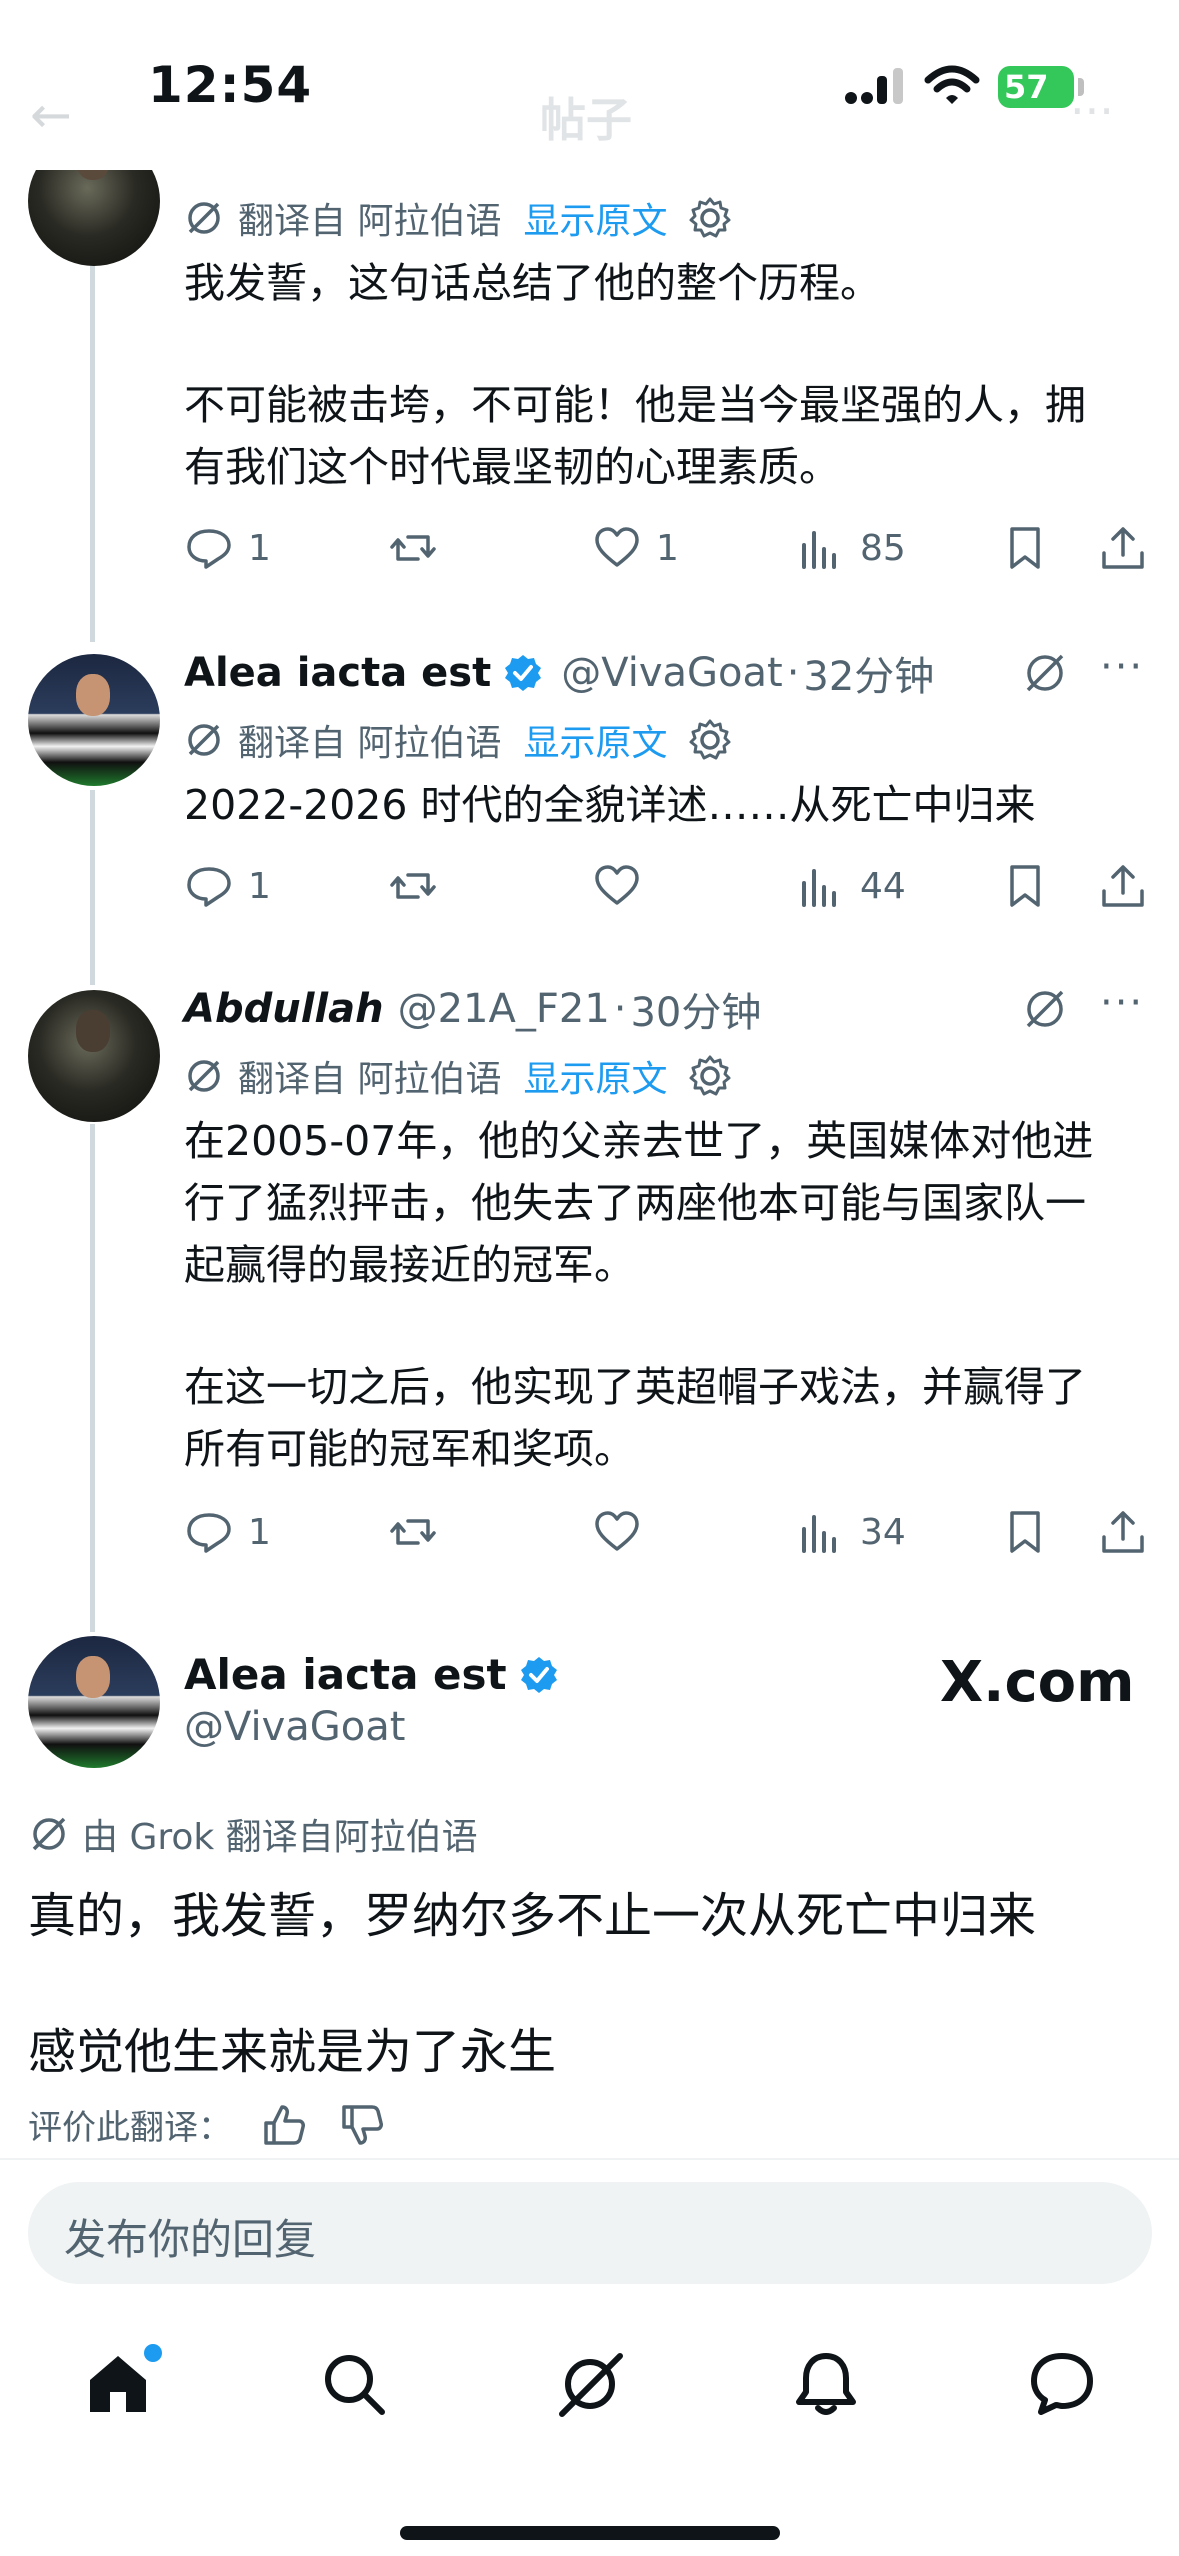  What do you see at coordinates (635, 436) in the screenshot?
I see `tweet-paragraph: 不可能被击垮，不可能！他是当今最坚强的人，拥有我们这个时代最坚韧的心理素质。` at bounding box center [635, 436].